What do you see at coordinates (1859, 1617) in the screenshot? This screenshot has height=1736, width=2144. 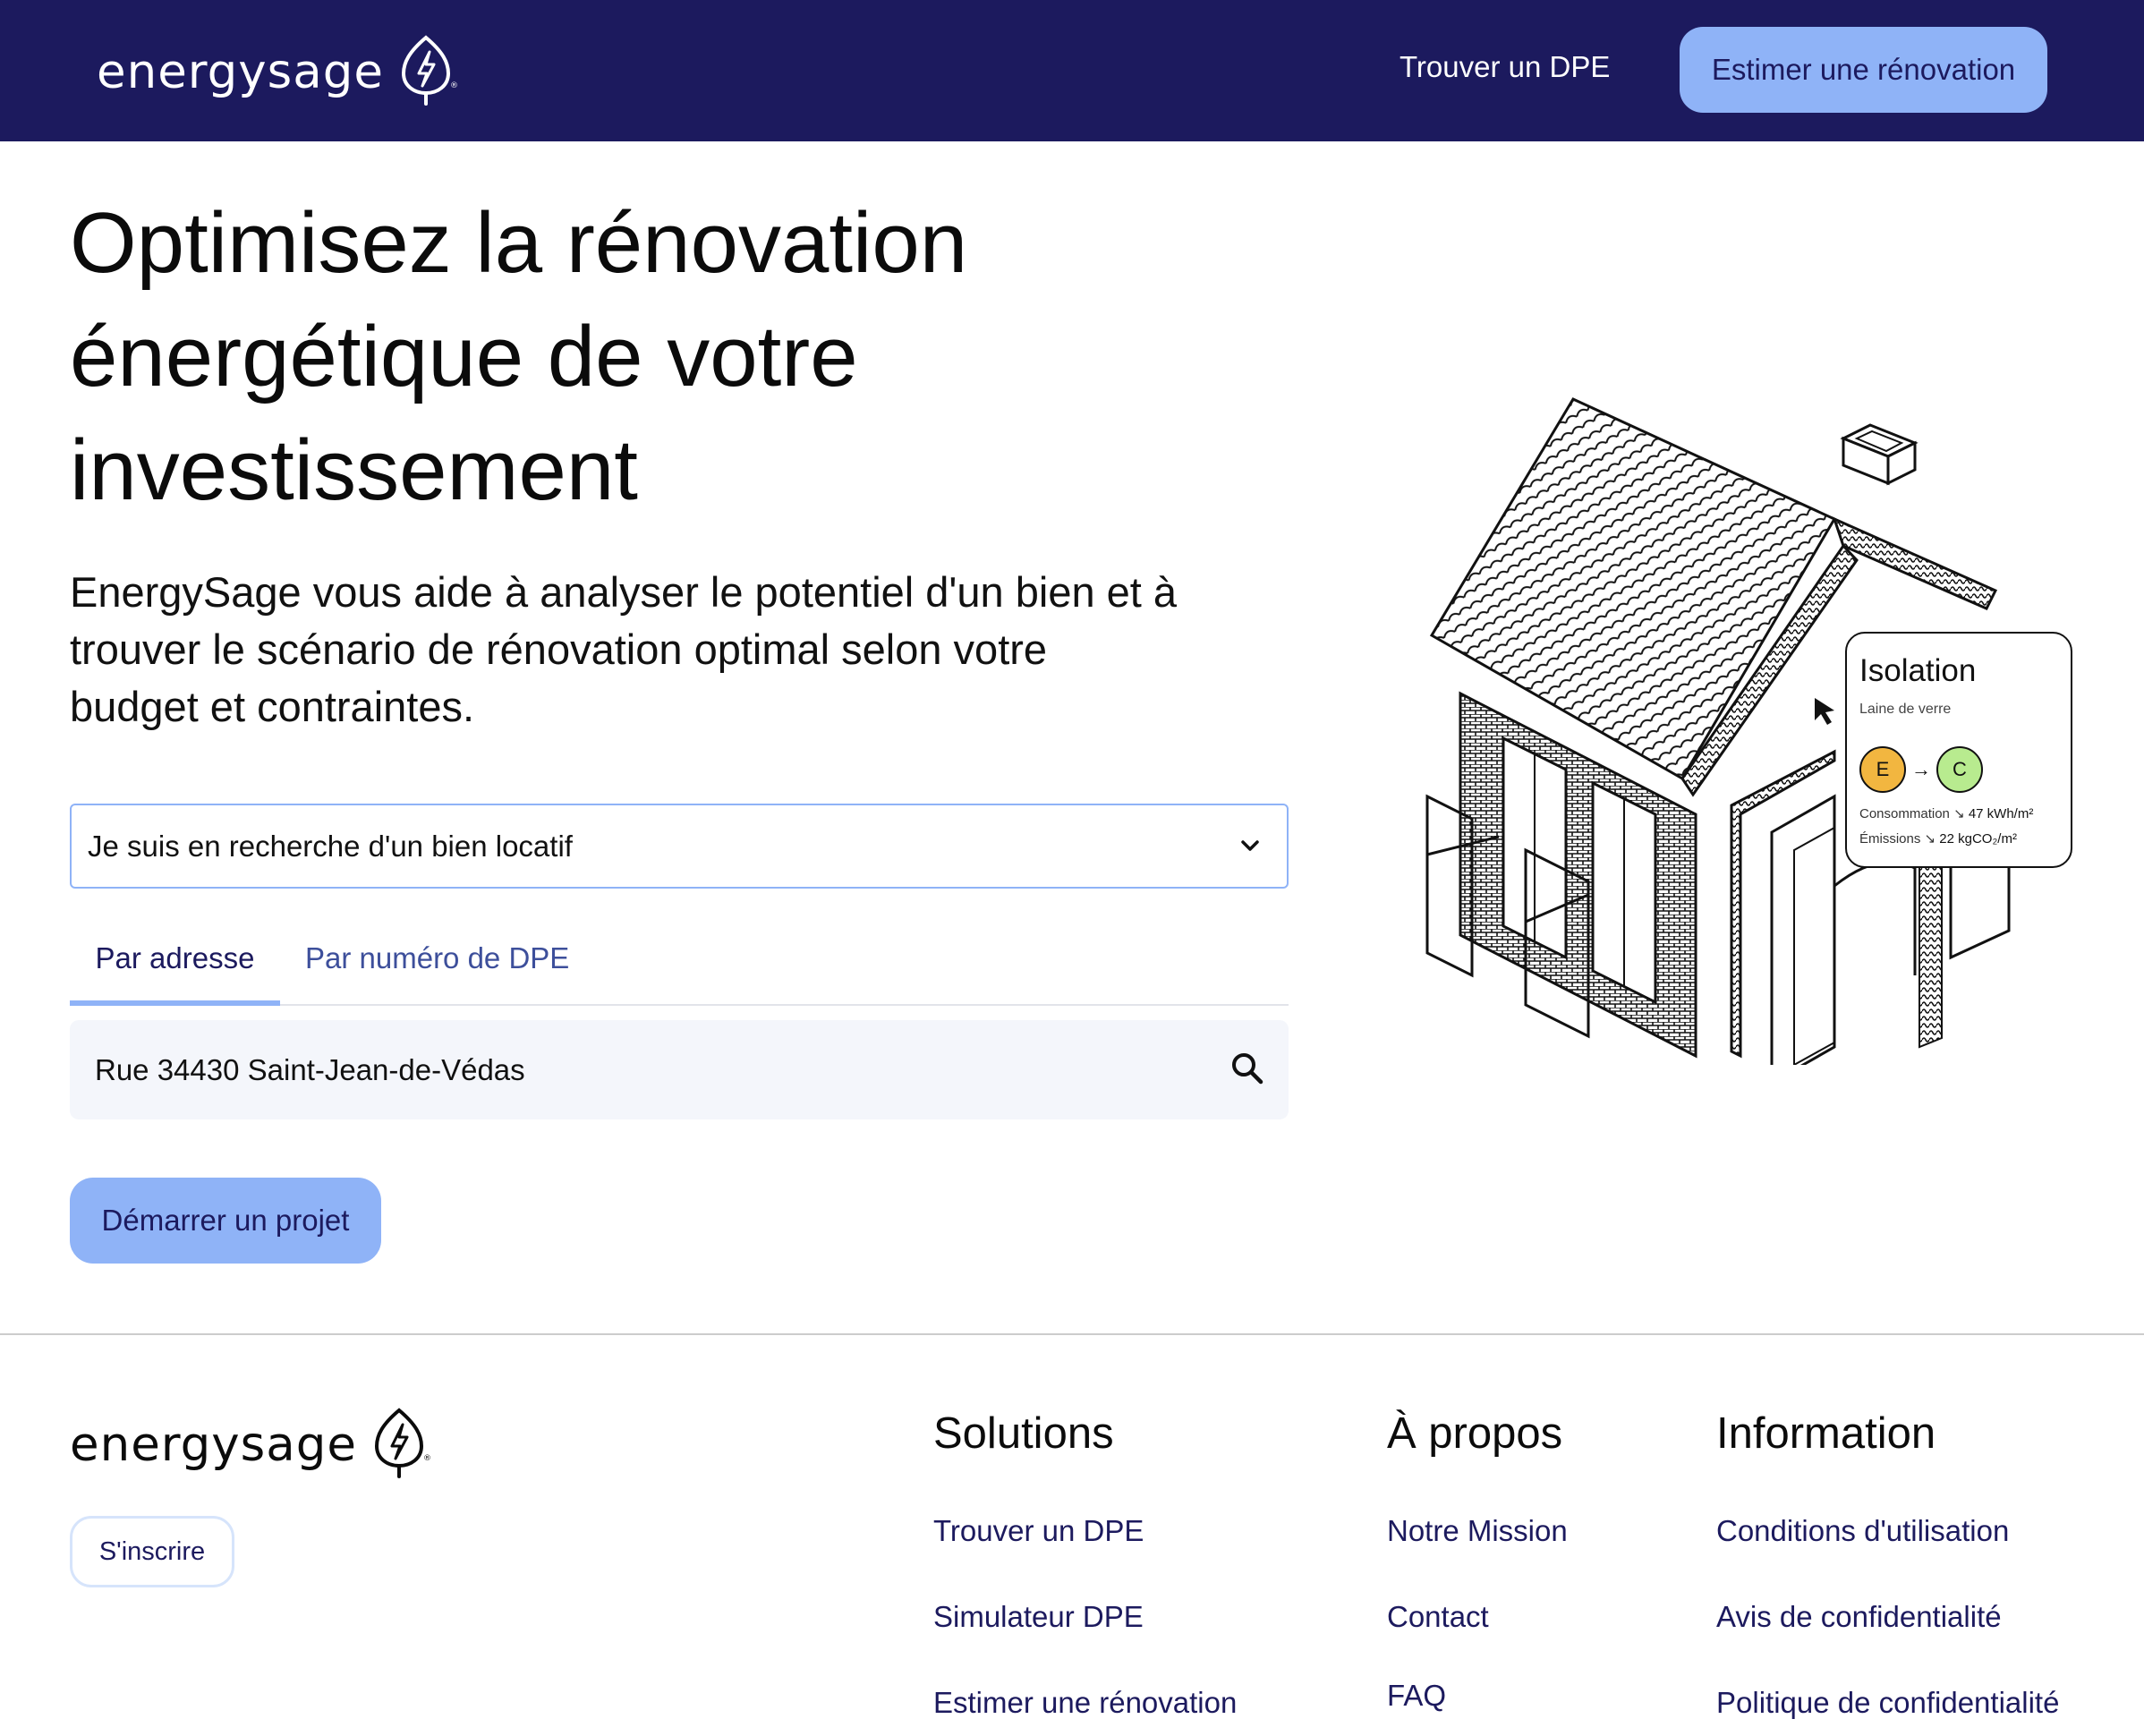 I see `footer-link-avis-confidentialite: Avis de confidentialité` at bounding box center [1859, 1617].